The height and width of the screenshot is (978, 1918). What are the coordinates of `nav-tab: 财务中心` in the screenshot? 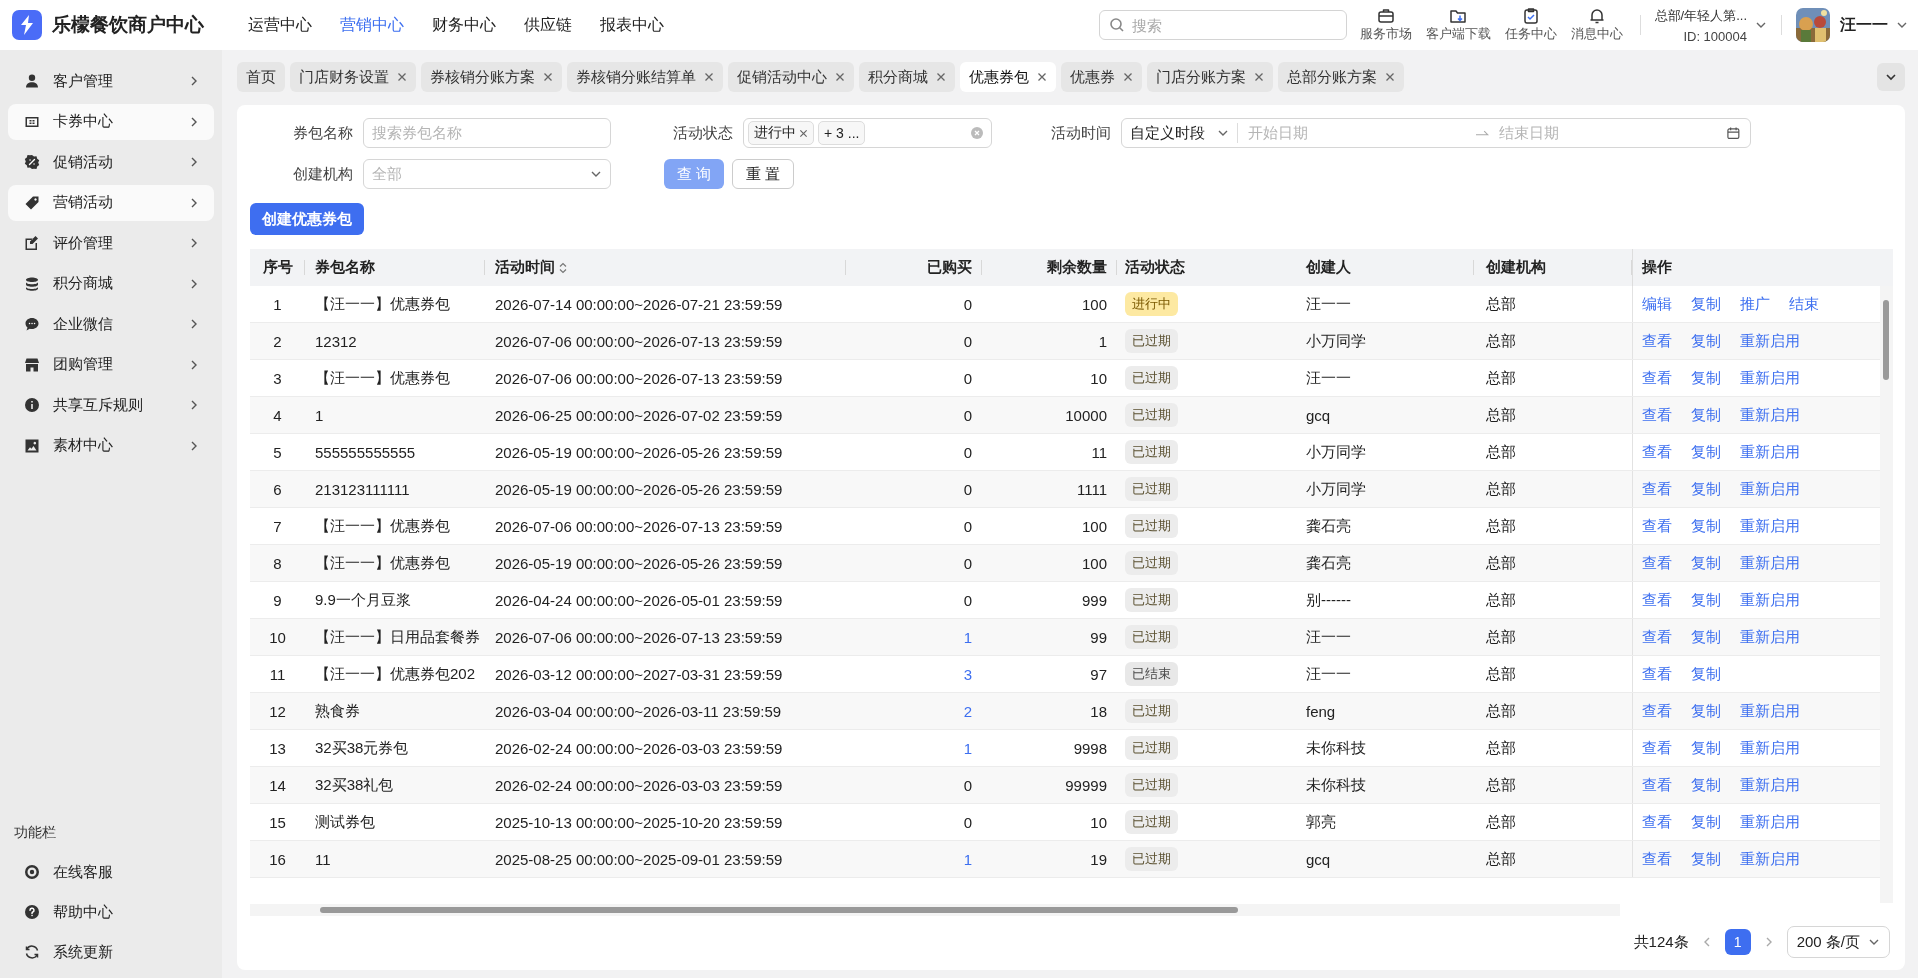 It's located at (464, 25).